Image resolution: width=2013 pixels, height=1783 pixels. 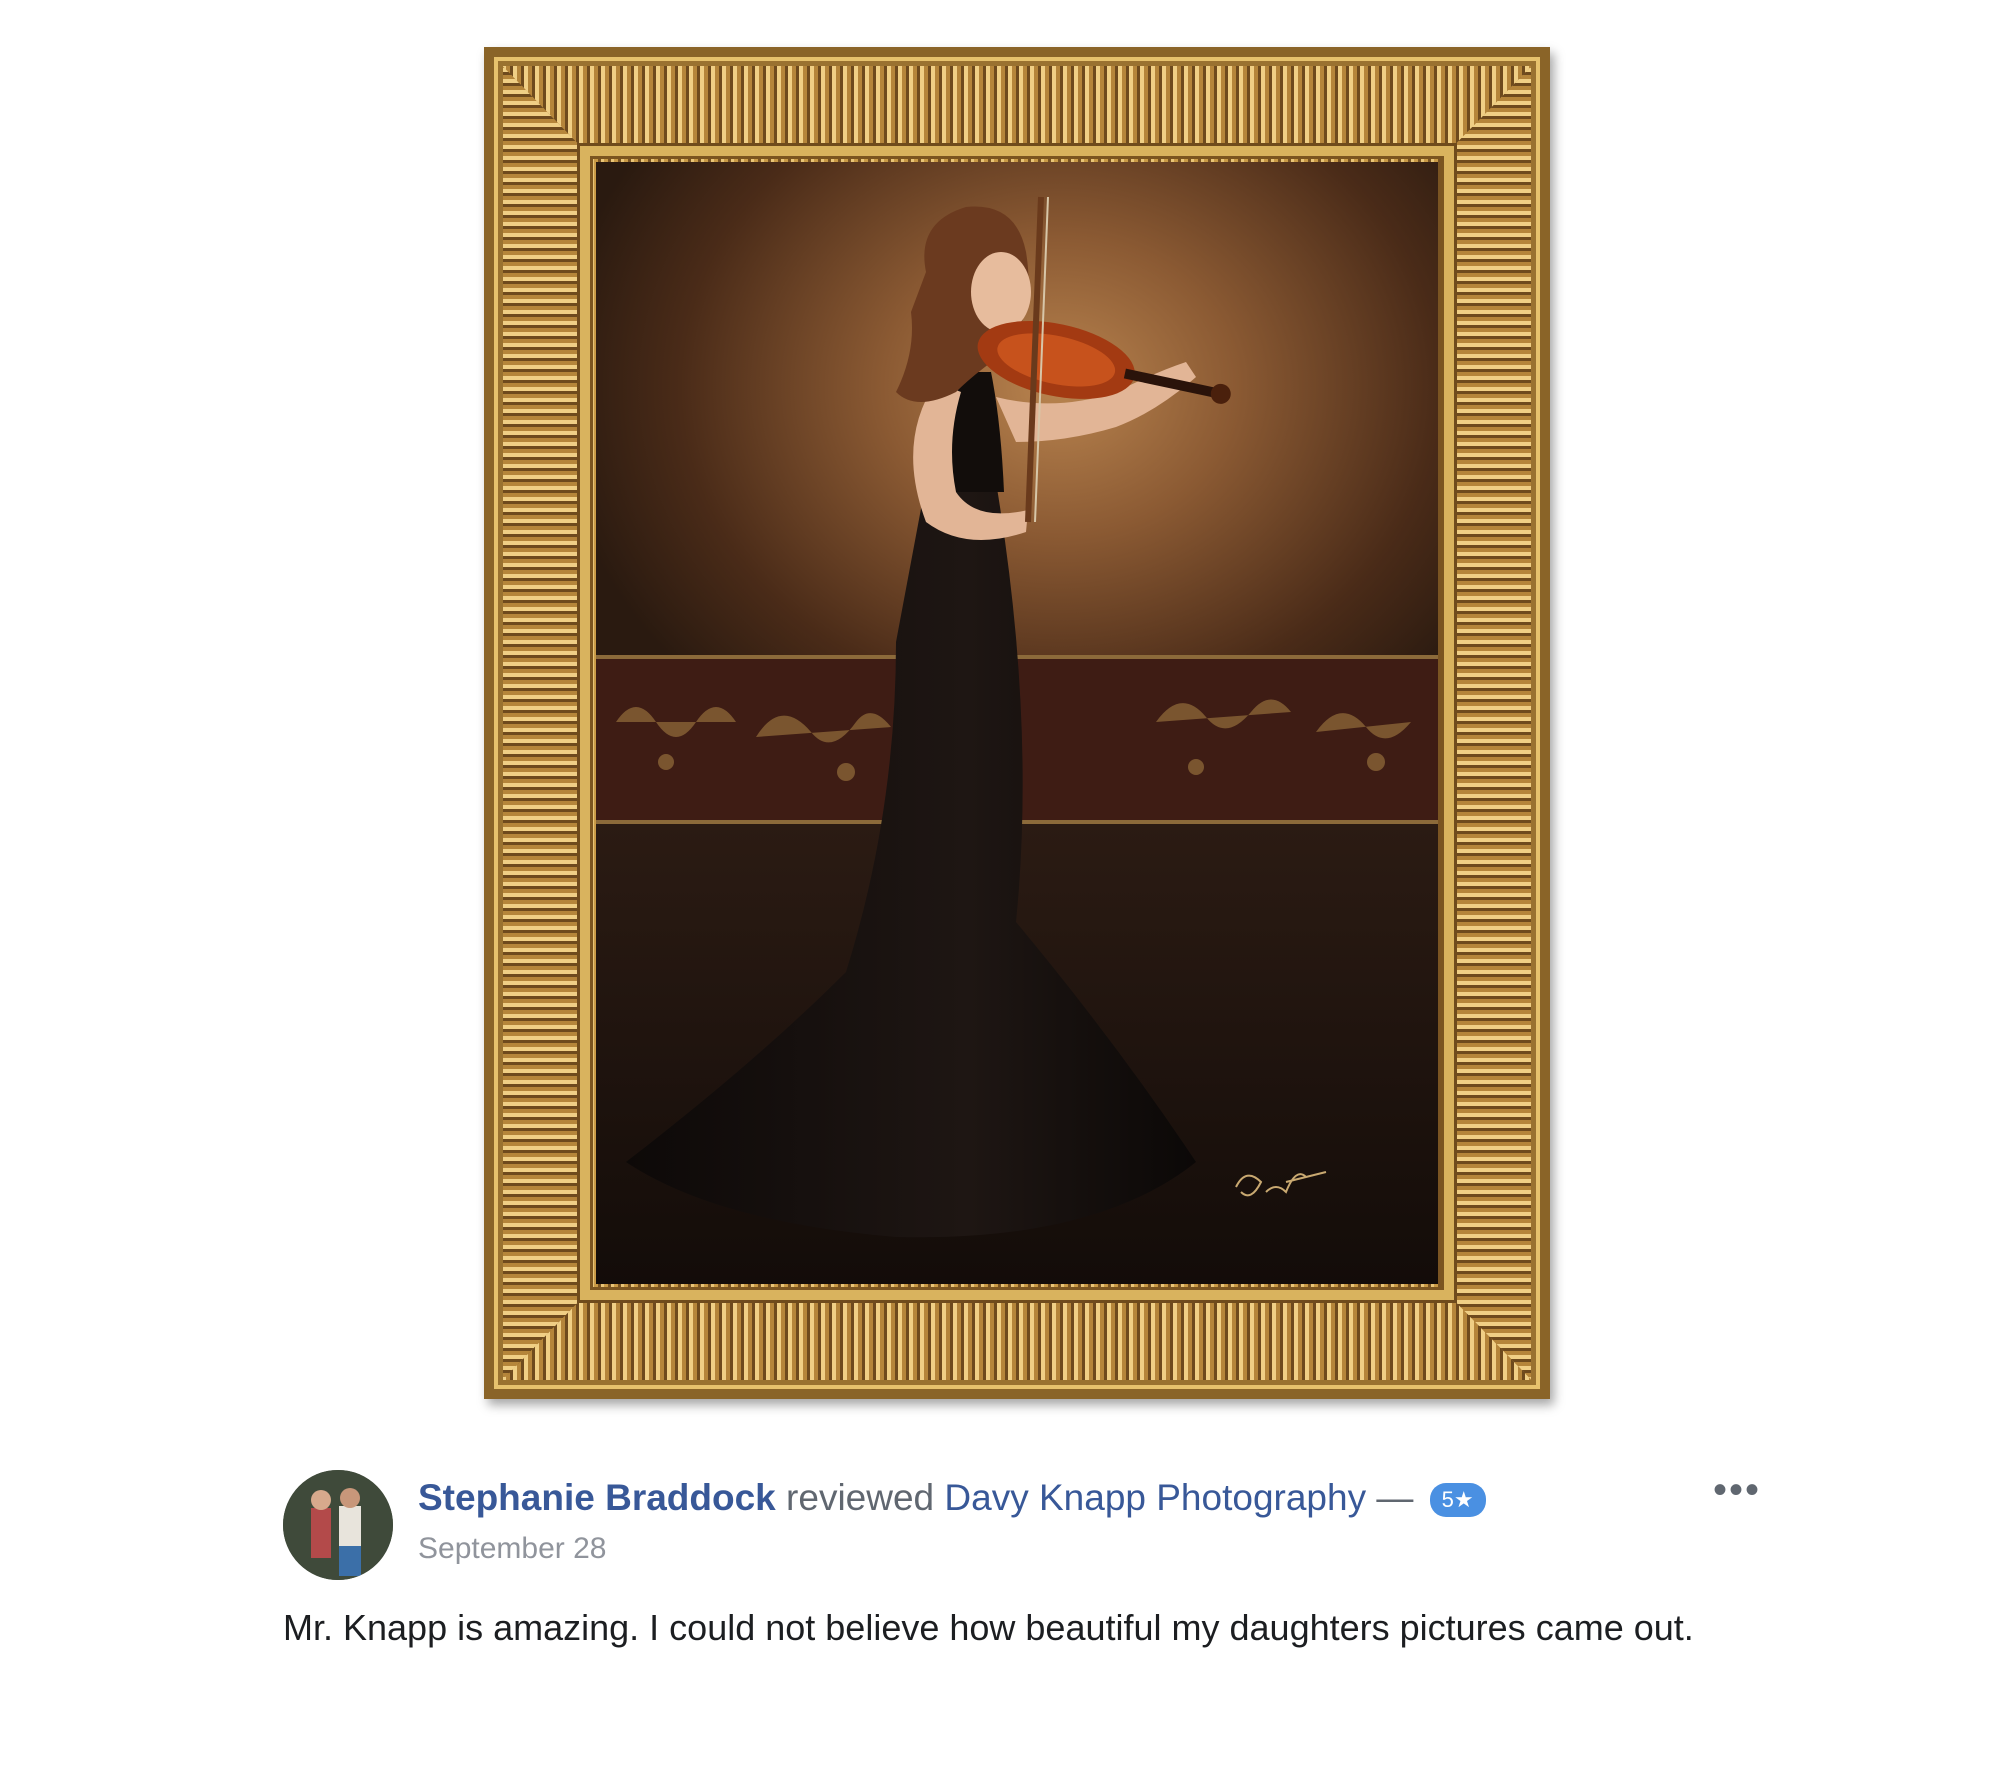 I want to click on reviewer-name-link: Stephanie Braddock, so click(x=597, y=1497).